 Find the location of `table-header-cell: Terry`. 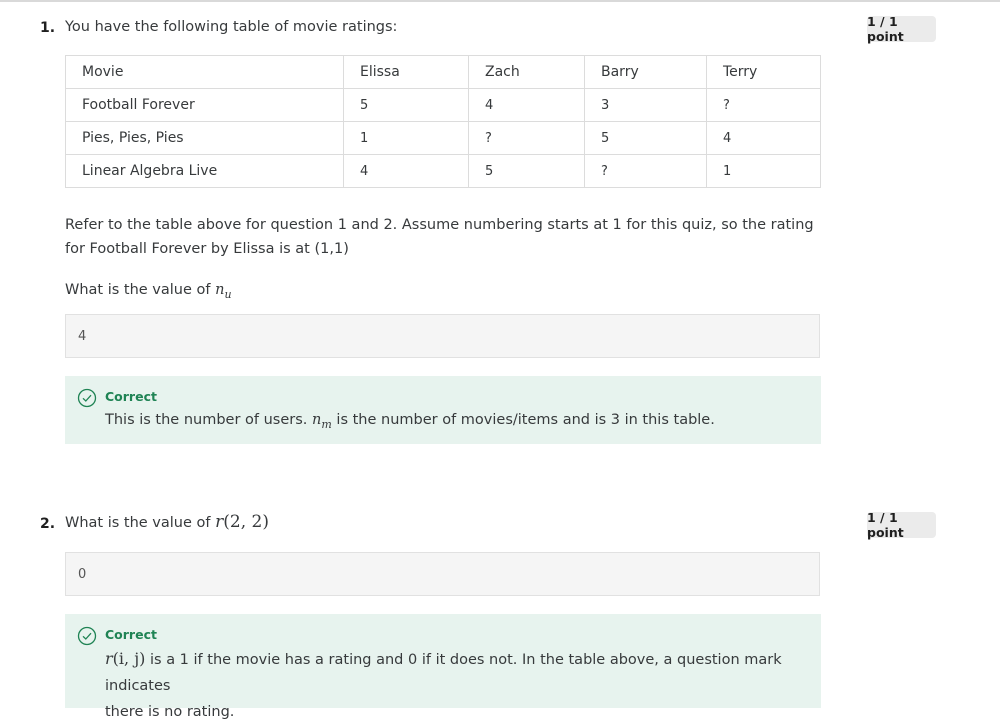

table-header-cell: Terry is located at coordinates (763, 72).